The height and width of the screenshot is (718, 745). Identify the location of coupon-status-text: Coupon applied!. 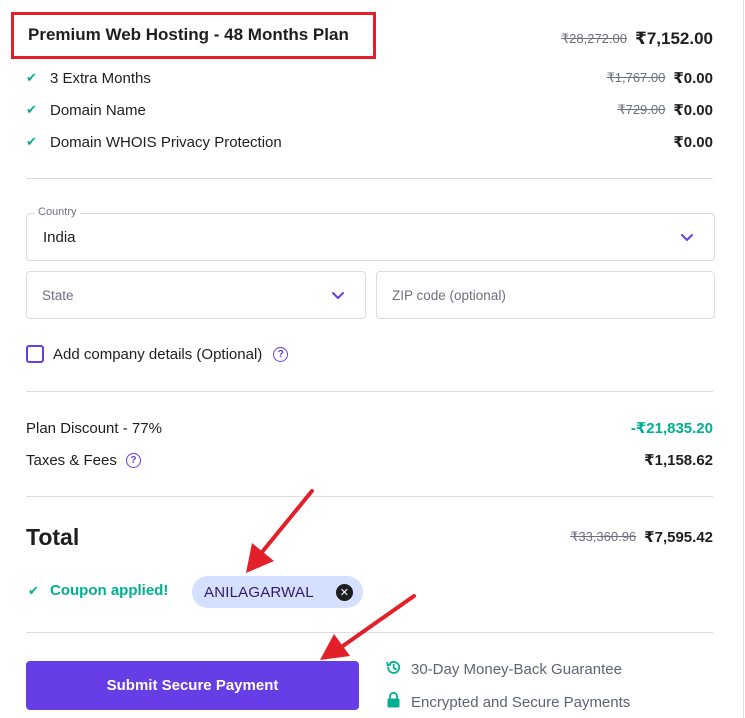
(109, 590).